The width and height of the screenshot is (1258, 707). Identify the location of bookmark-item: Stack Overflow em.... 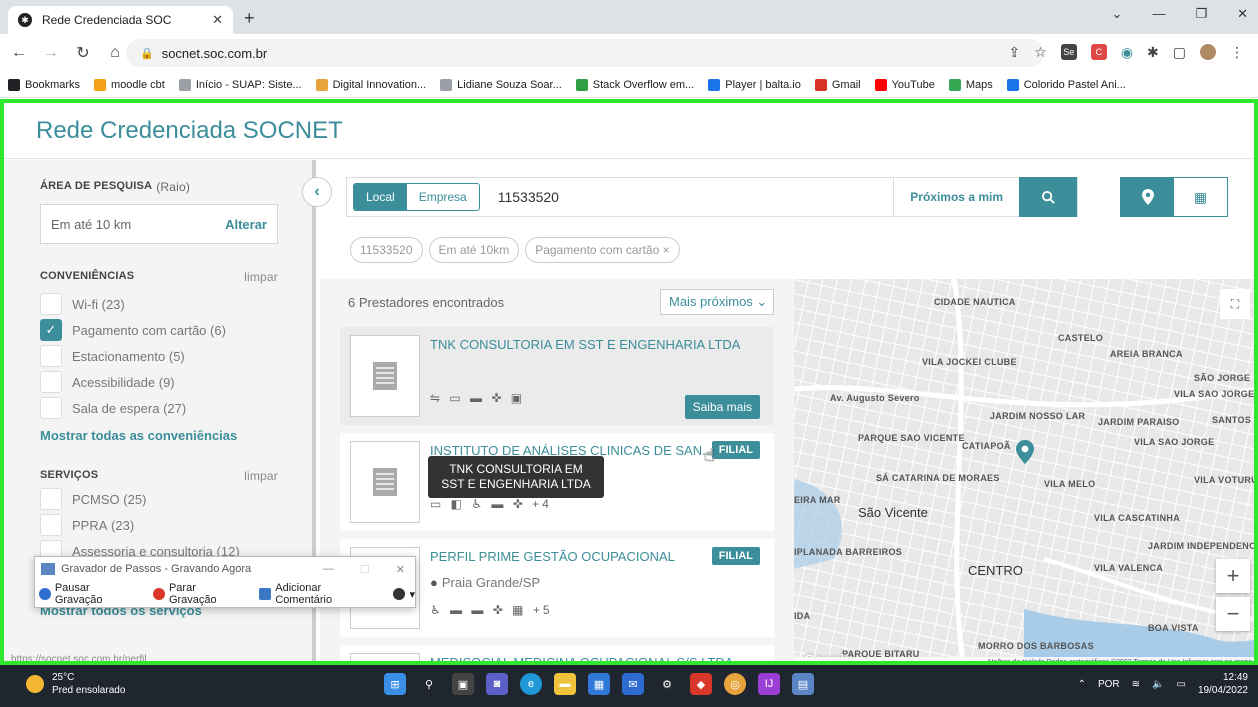
(634, 84).